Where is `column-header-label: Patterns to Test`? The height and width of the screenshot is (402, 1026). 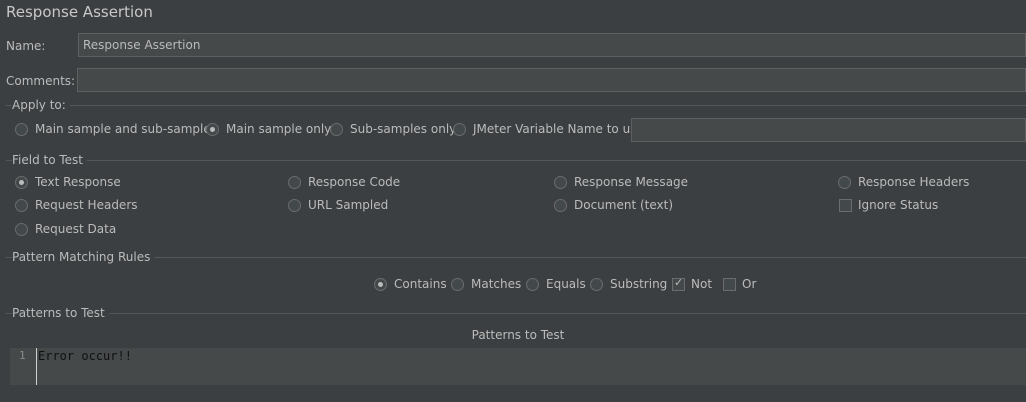 column-header-label: Patterns to Test is located at coordinates (518, 335).